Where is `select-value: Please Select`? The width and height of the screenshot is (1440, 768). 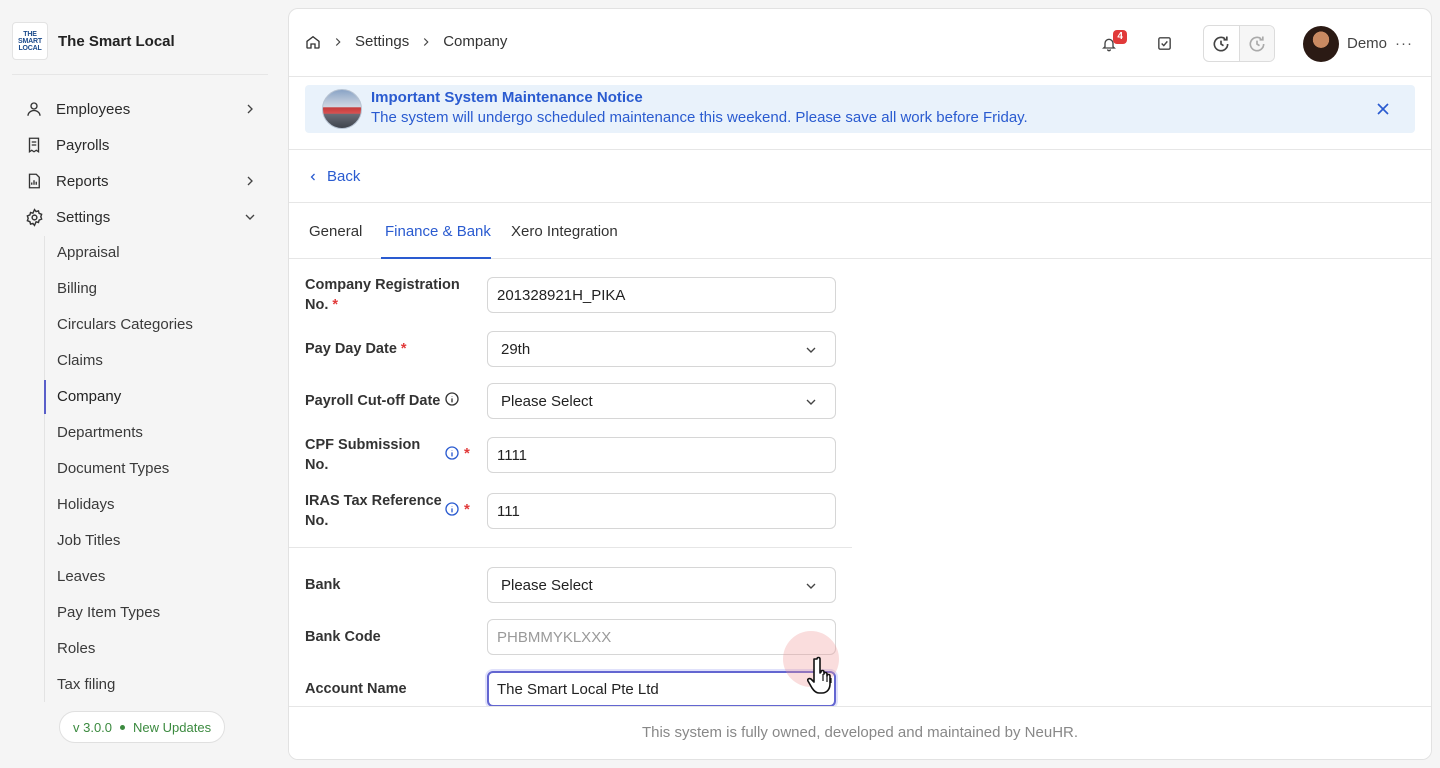 select-value: Please Select is located at coordinates (547, 401).